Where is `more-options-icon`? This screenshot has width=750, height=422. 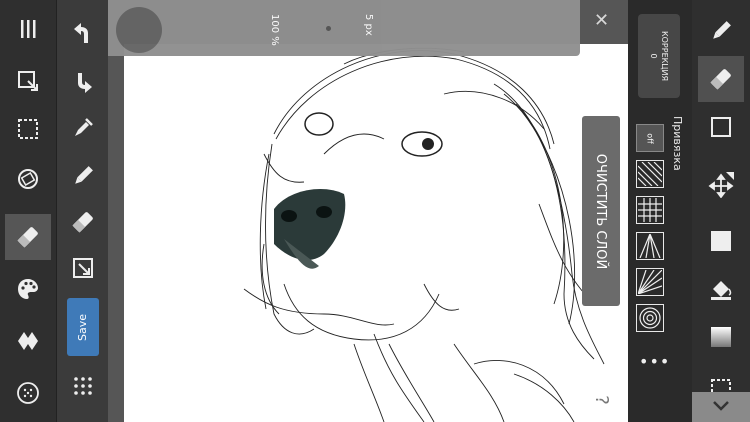
more-options-icon is located at coordinates (28, 393).